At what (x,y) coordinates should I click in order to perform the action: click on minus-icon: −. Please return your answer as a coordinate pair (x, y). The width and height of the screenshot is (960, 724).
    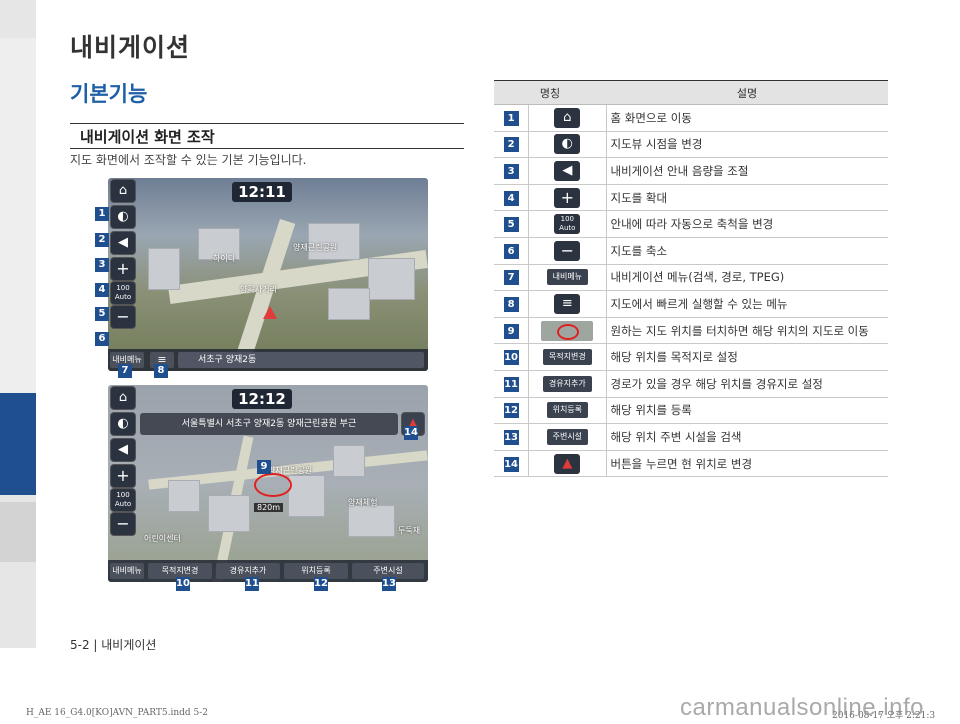
    Looking at the image, I should click on (123, 316).